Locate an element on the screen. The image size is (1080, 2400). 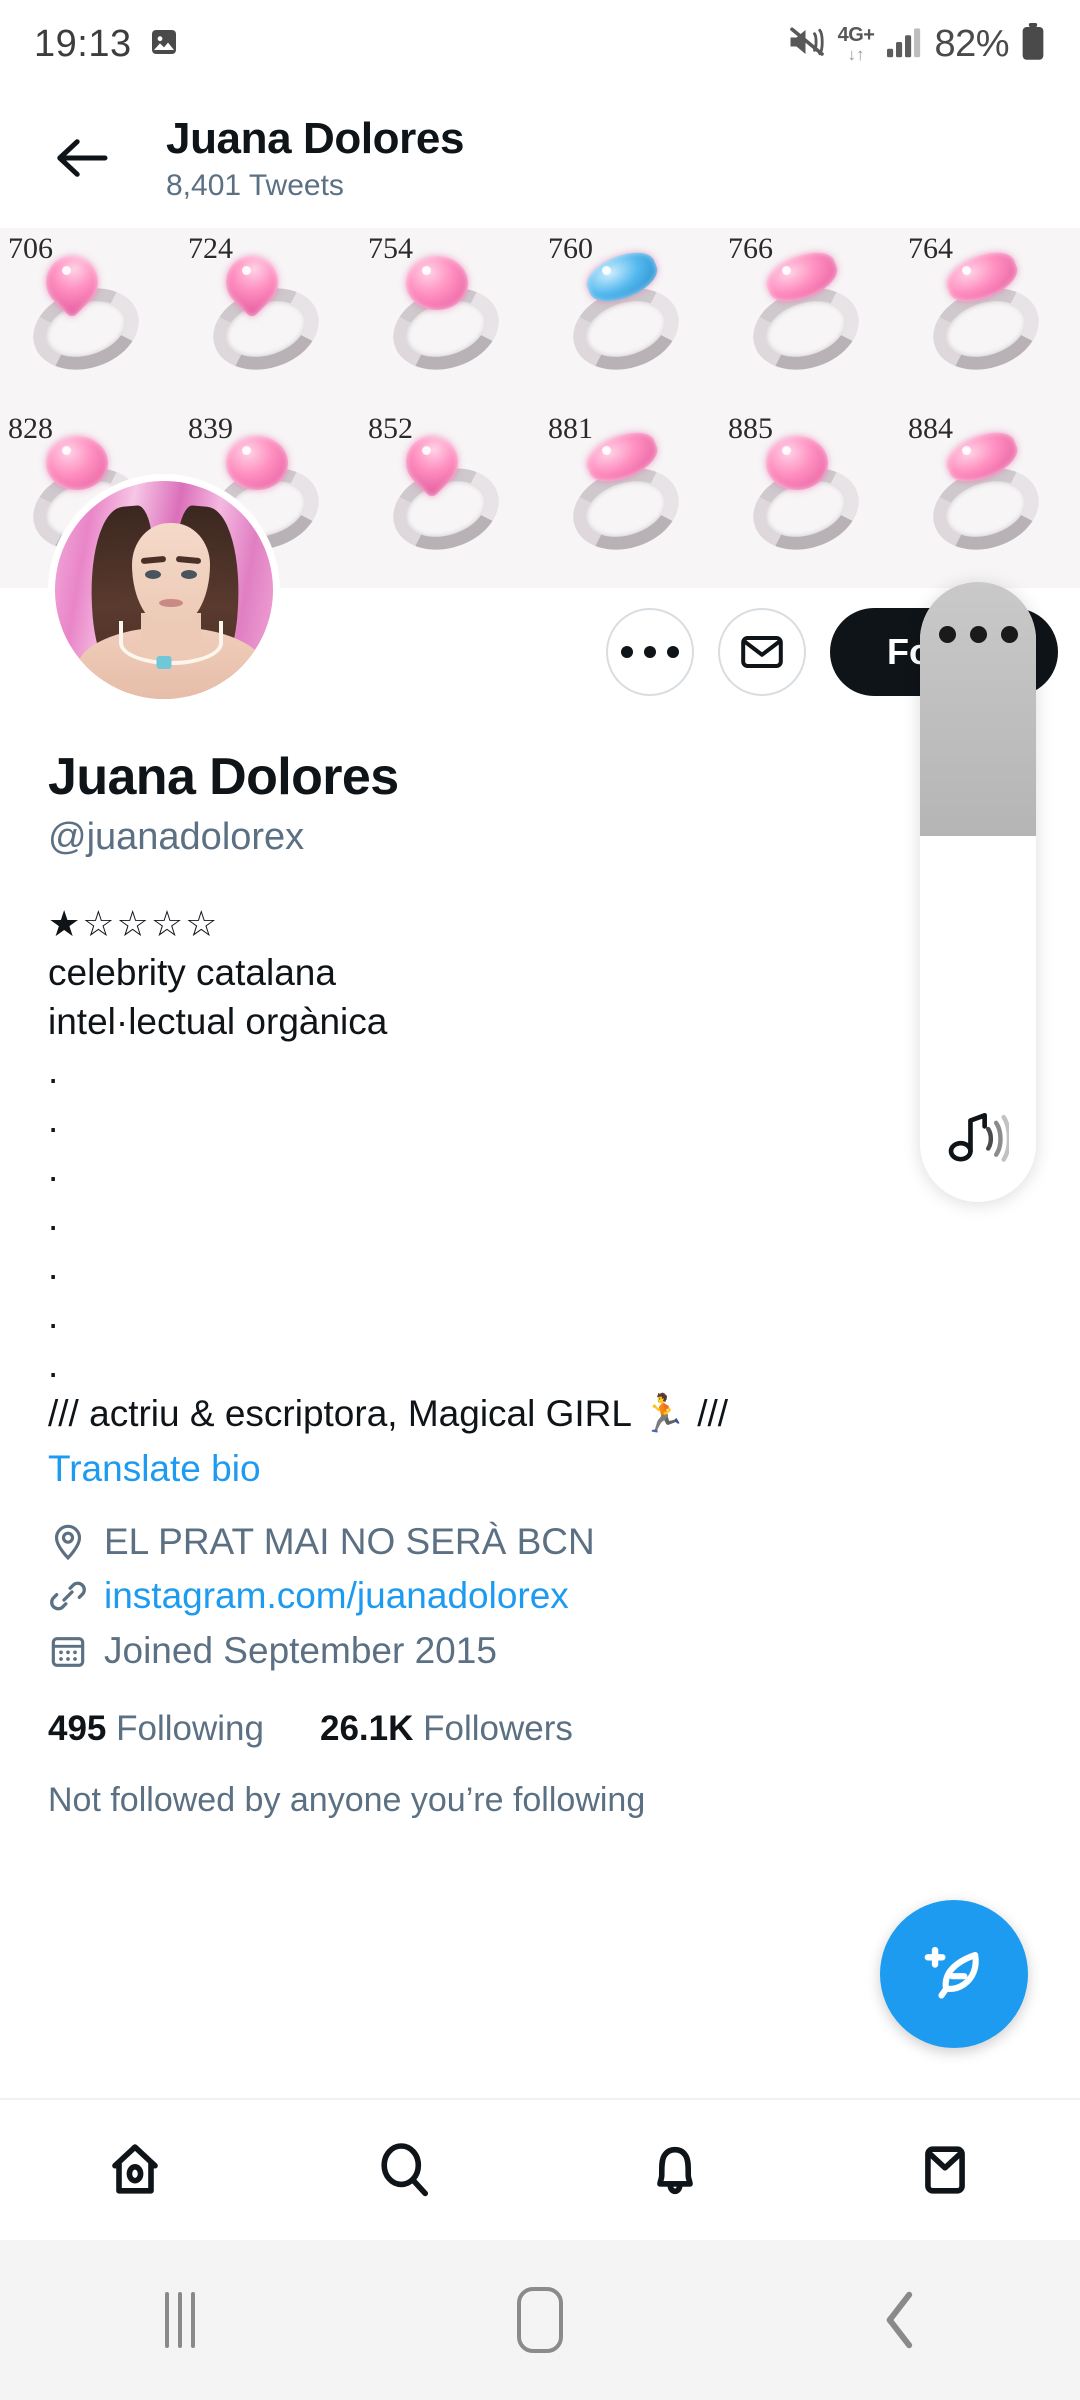
volume-level-fill is located at coordinates (978, 709).